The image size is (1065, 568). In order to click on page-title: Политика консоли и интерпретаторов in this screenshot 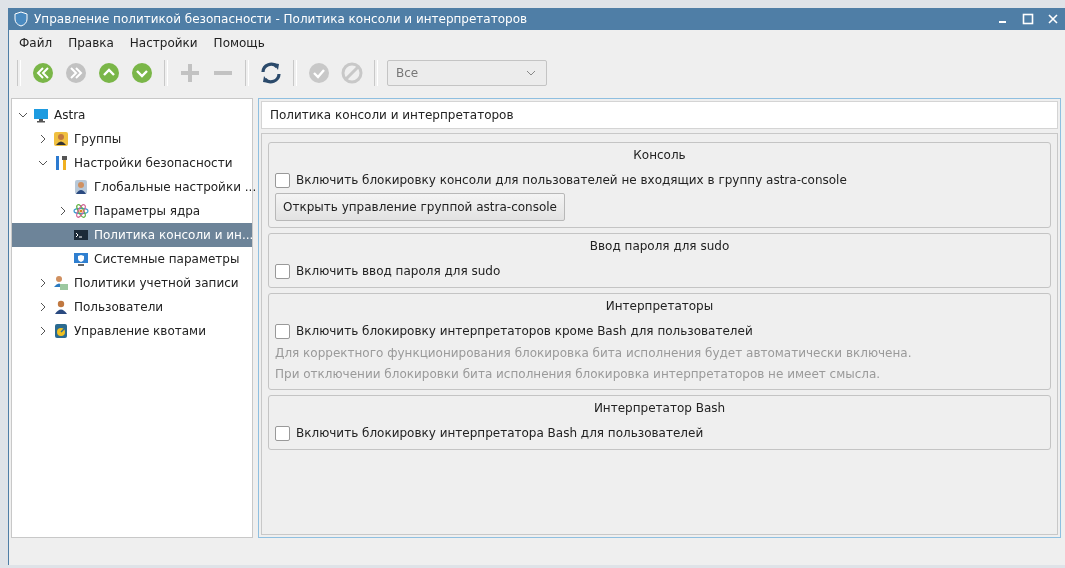, I will do `click(659, 115)`.